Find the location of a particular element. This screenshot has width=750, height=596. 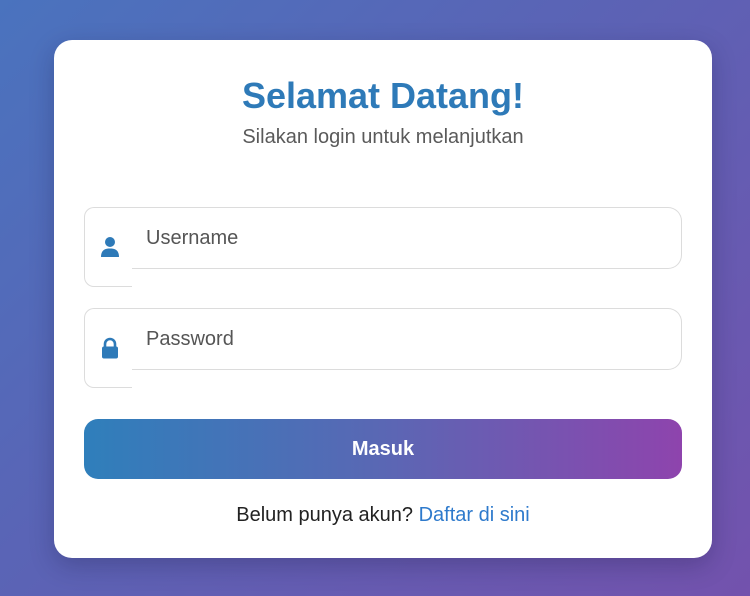

user-icon is located at coordinates (110, 247).